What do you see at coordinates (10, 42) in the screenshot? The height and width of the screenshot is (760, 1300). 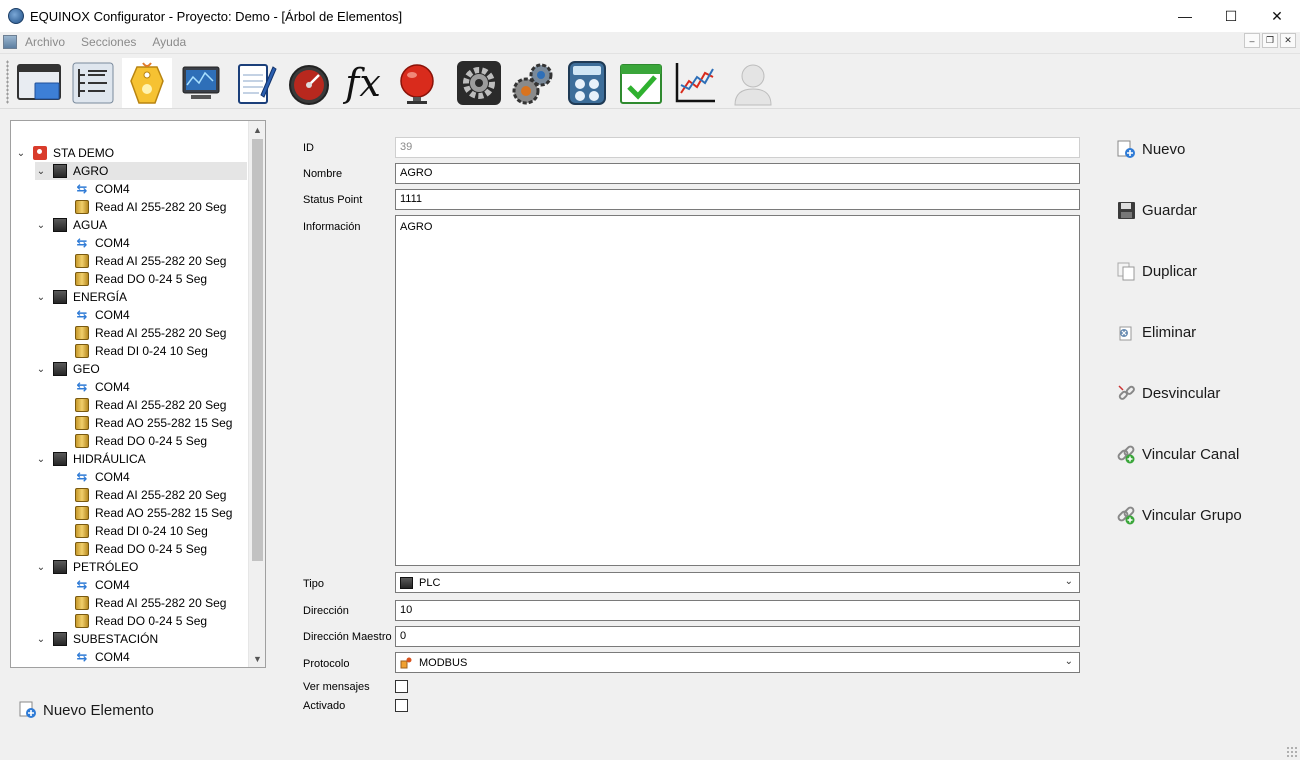 I see `mdi-document-icon` at bounding box center [10, 42].